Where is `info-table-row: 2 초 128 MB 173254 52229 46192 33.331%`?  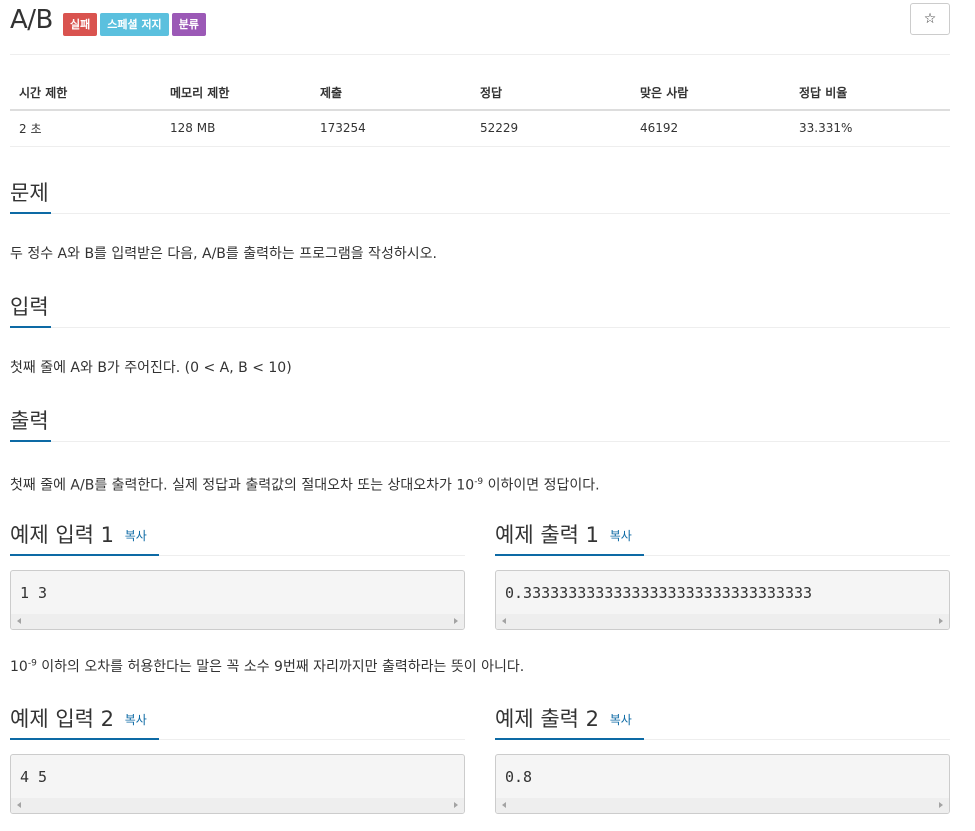
info-table-row: 2 초 128 MB 173254 52229 46192 33.331% is located at coordinates (480, 128).